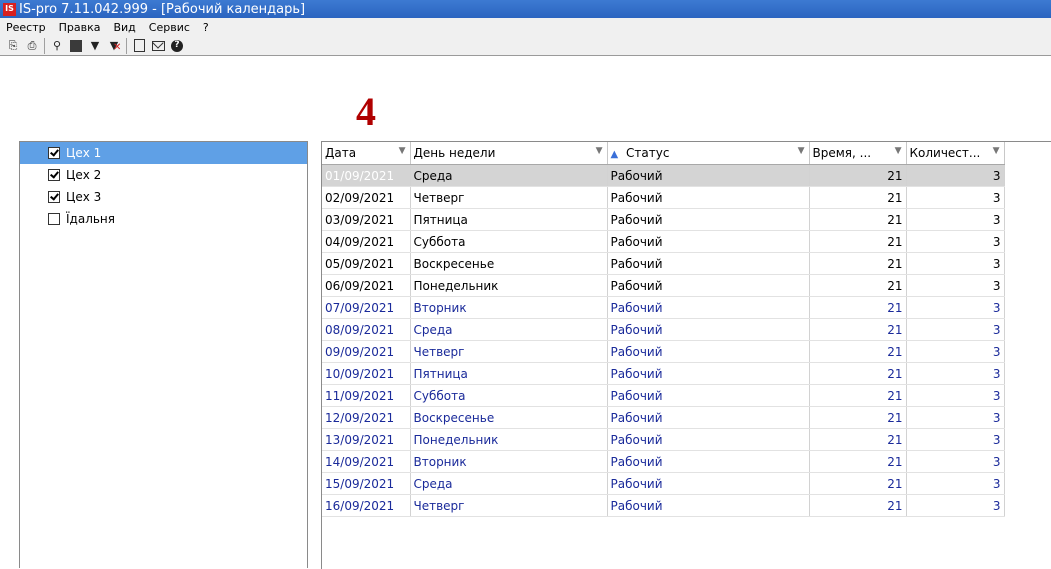 The image size is (1051, 569). What do you see at coordinates (206, 27) in the screenshot?
I see `menu-help: ?` at bounding box center [206, 27].